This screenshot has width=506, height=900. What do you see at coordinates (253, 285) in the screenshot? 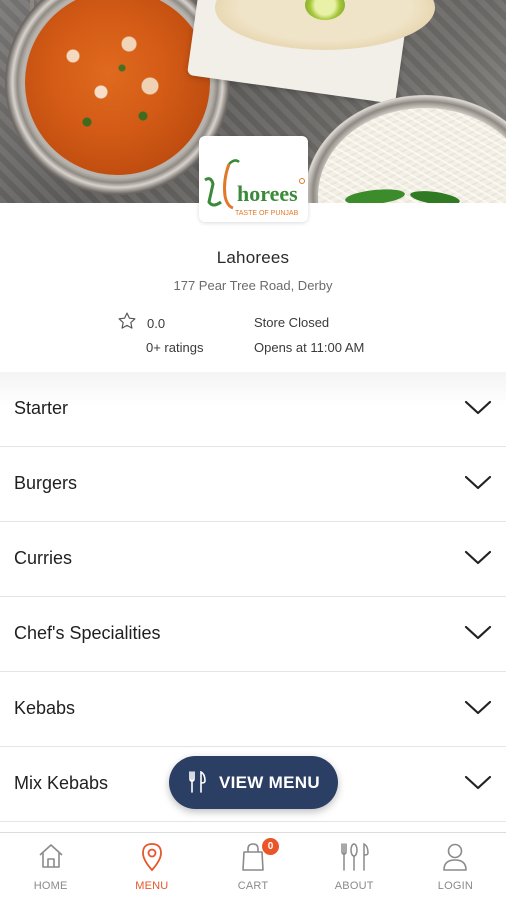
I see `store-address: 177 Pear Tree Road, Derby` at bounding box center [253, 285].